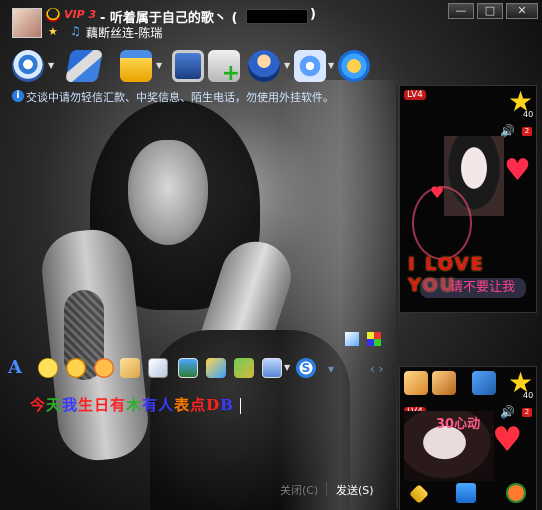 The image size is (542, 510). I want to click on contact-signature: 藕断丝连-陈瑞, so click(124, 33).